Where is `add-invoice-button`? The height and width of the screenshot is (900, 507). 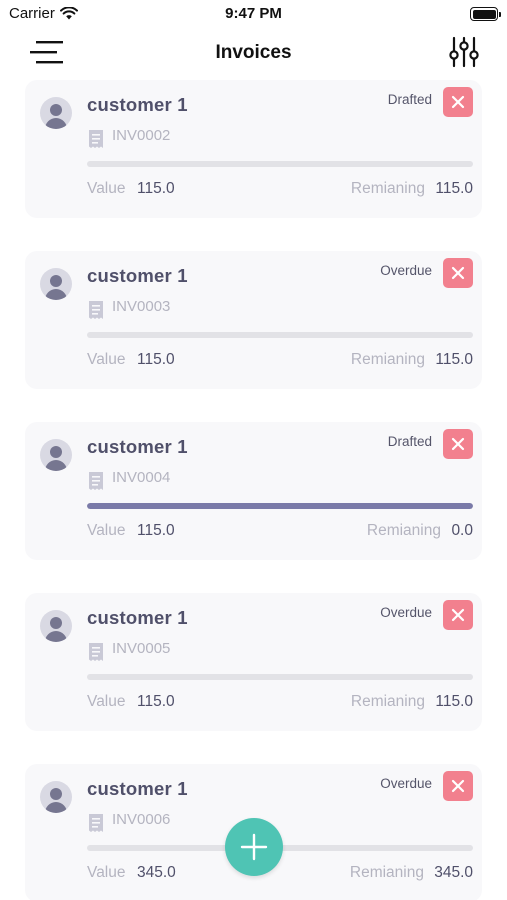
add-invoice-button is located at coordinates (254, 847).